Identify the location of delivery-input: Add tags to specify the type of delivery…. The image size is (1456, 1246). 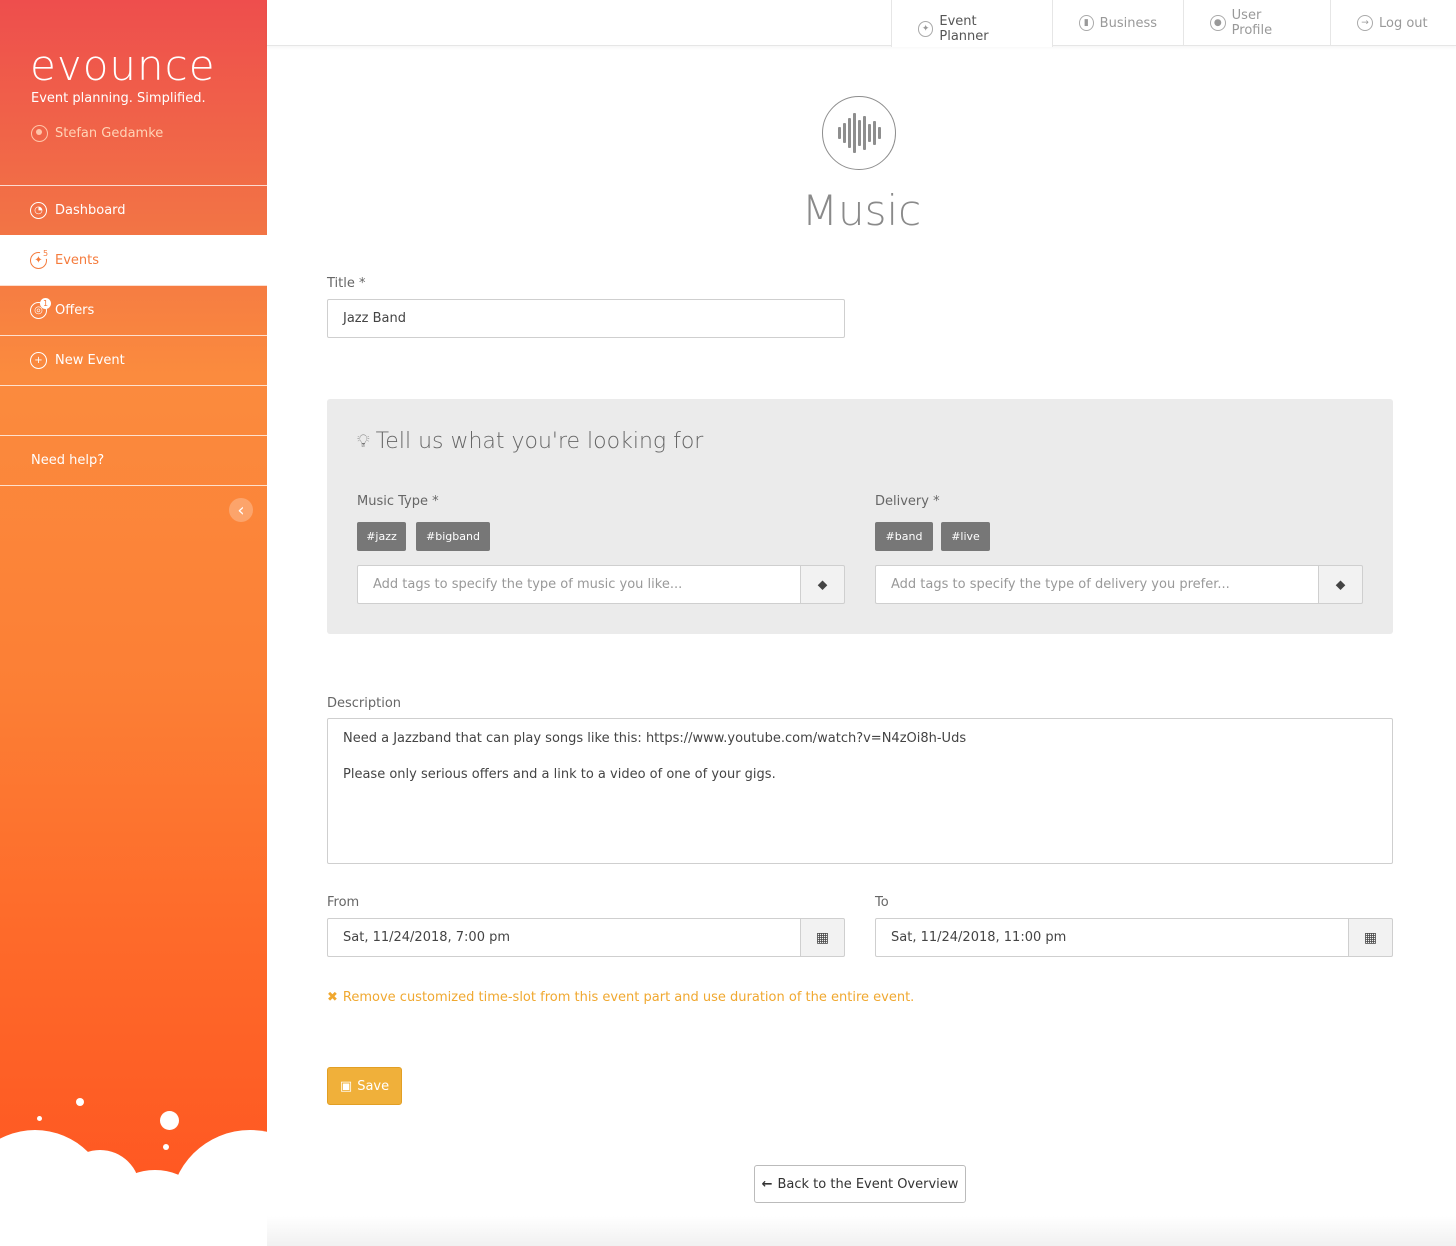
(1097, 584).